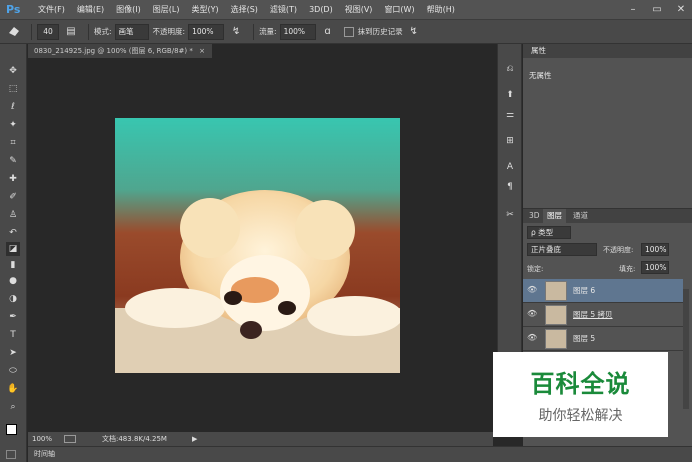  Describe the element at coordinates (13, 125) in the screenshot. I see `quick-select-tool-icon: ✦` at that location.